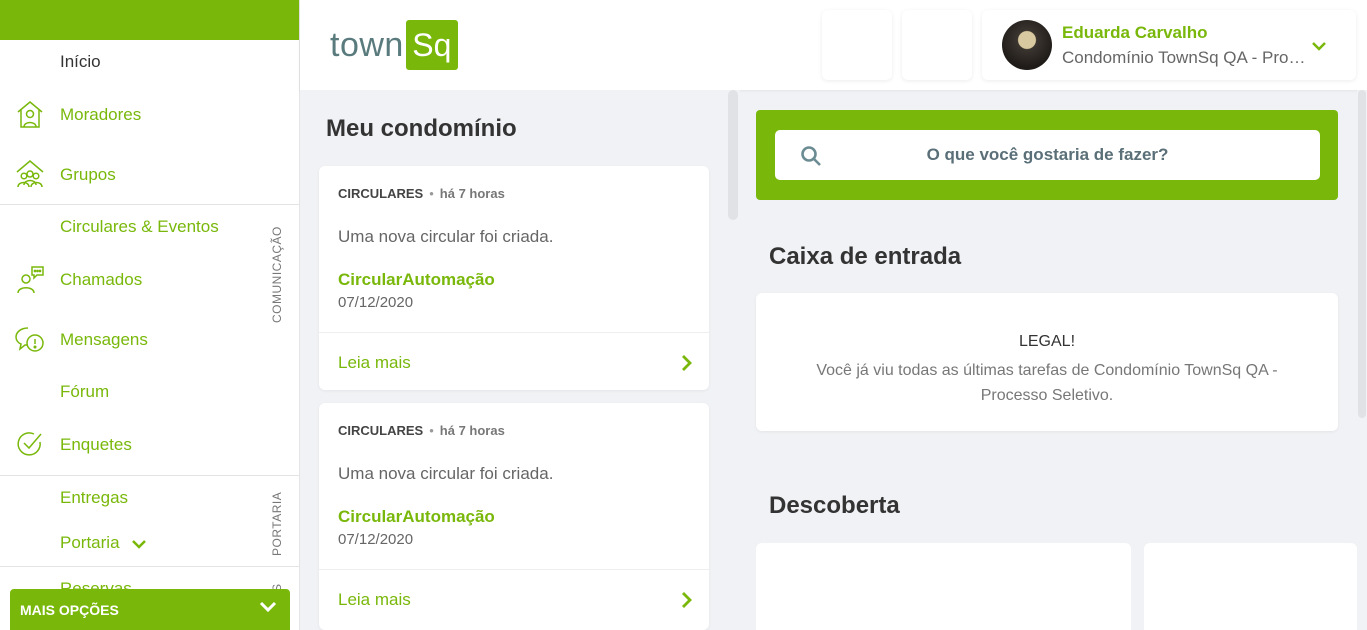  Describe the element at coordinates (30, 444) in the screenshot. I see `check-circle-icon` at that location.